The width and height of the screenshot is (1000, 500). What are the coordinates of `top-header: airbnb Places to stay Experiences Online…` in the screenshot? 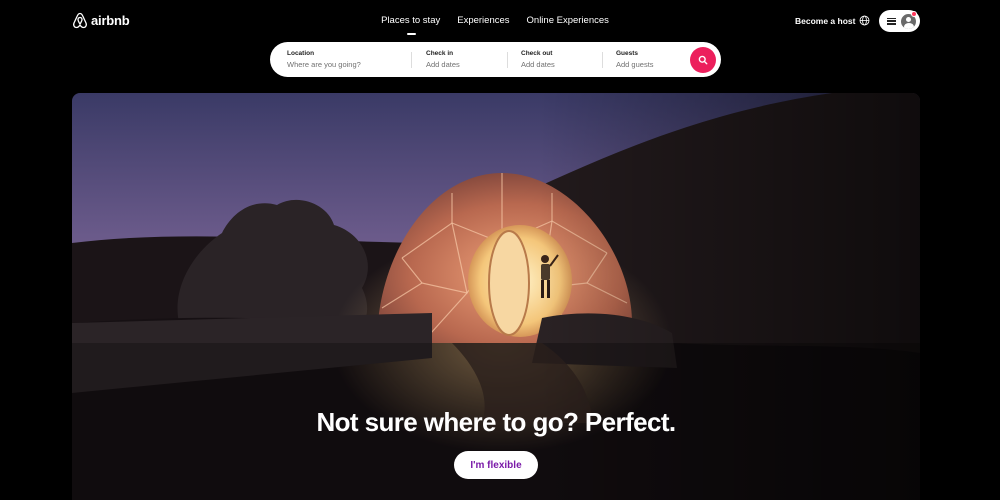 It's located at (500, 21).